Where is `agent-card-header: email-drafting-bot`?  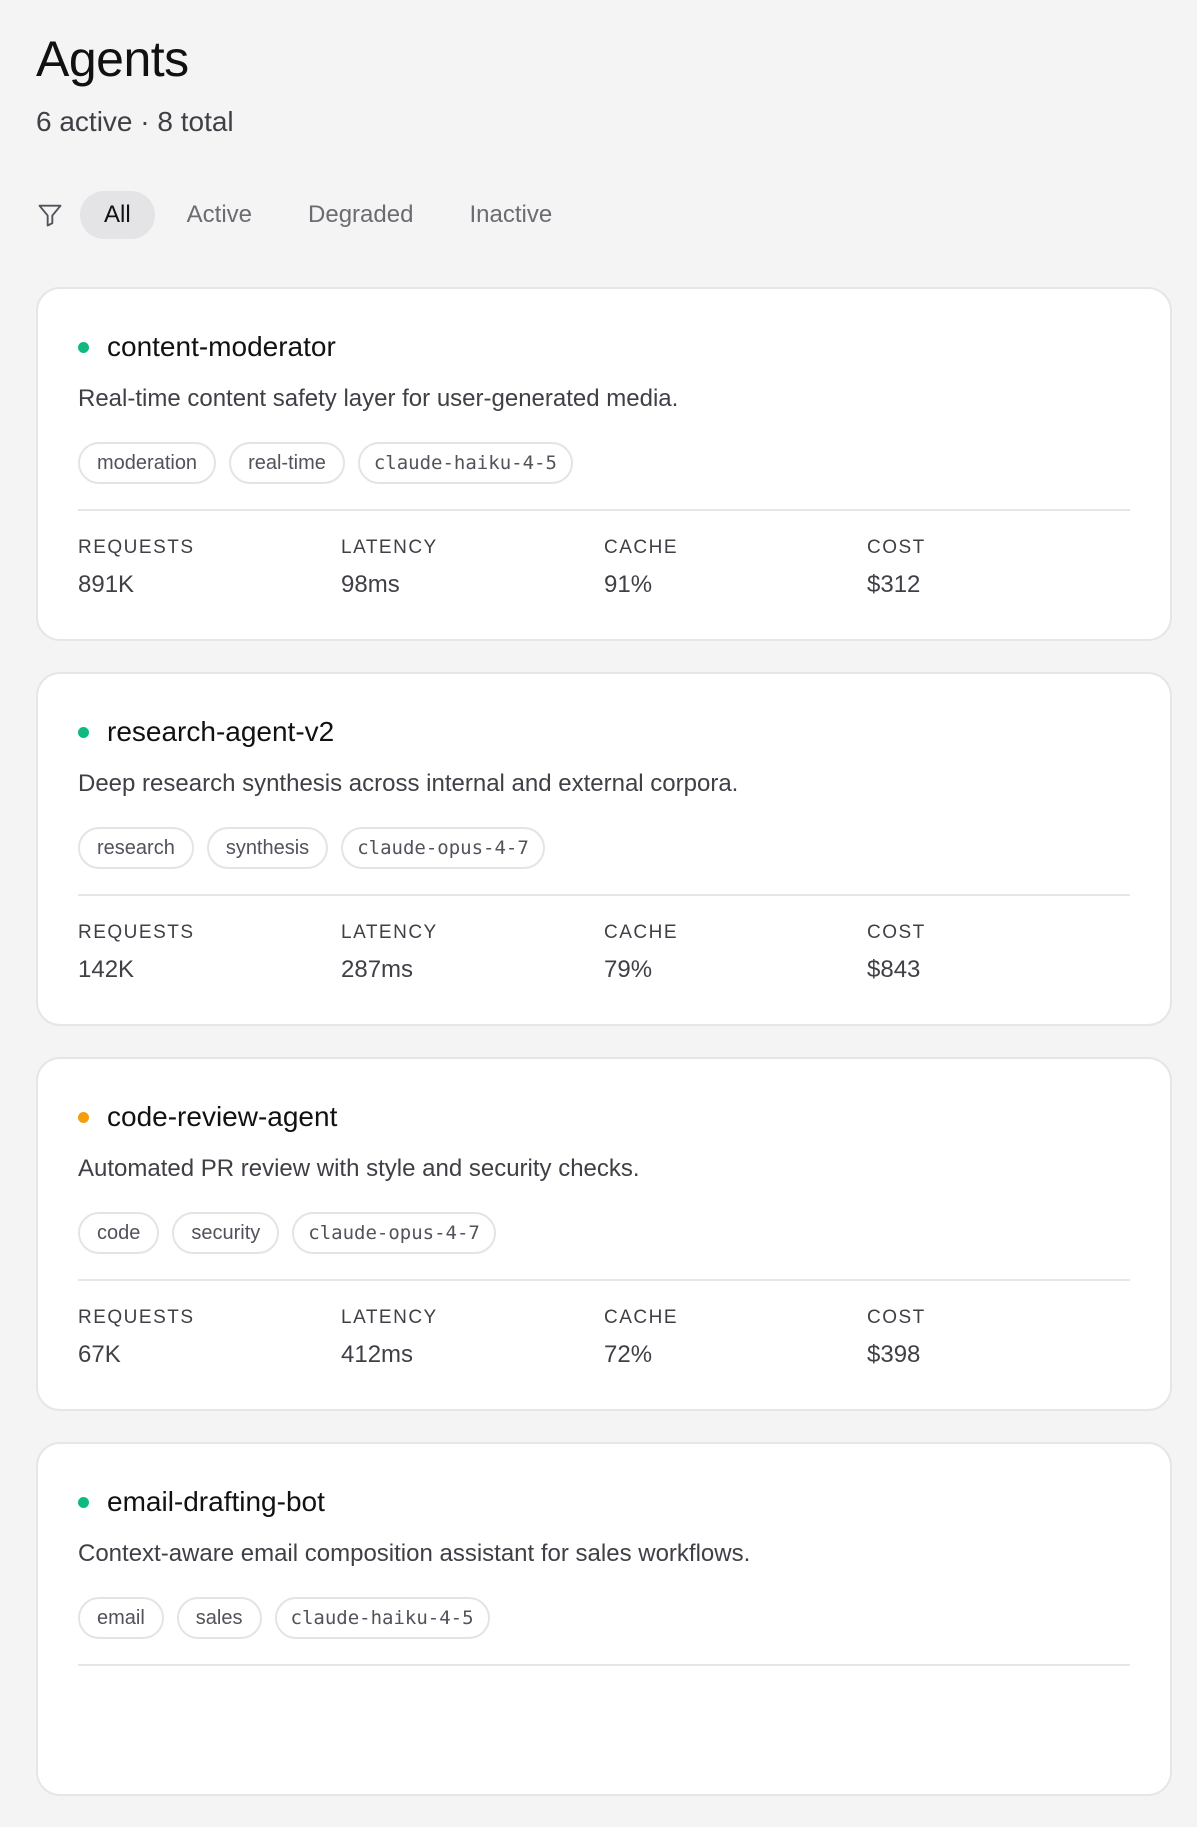
agent-card-header: email-drafting-bot is located at coordinates (201, 1502).